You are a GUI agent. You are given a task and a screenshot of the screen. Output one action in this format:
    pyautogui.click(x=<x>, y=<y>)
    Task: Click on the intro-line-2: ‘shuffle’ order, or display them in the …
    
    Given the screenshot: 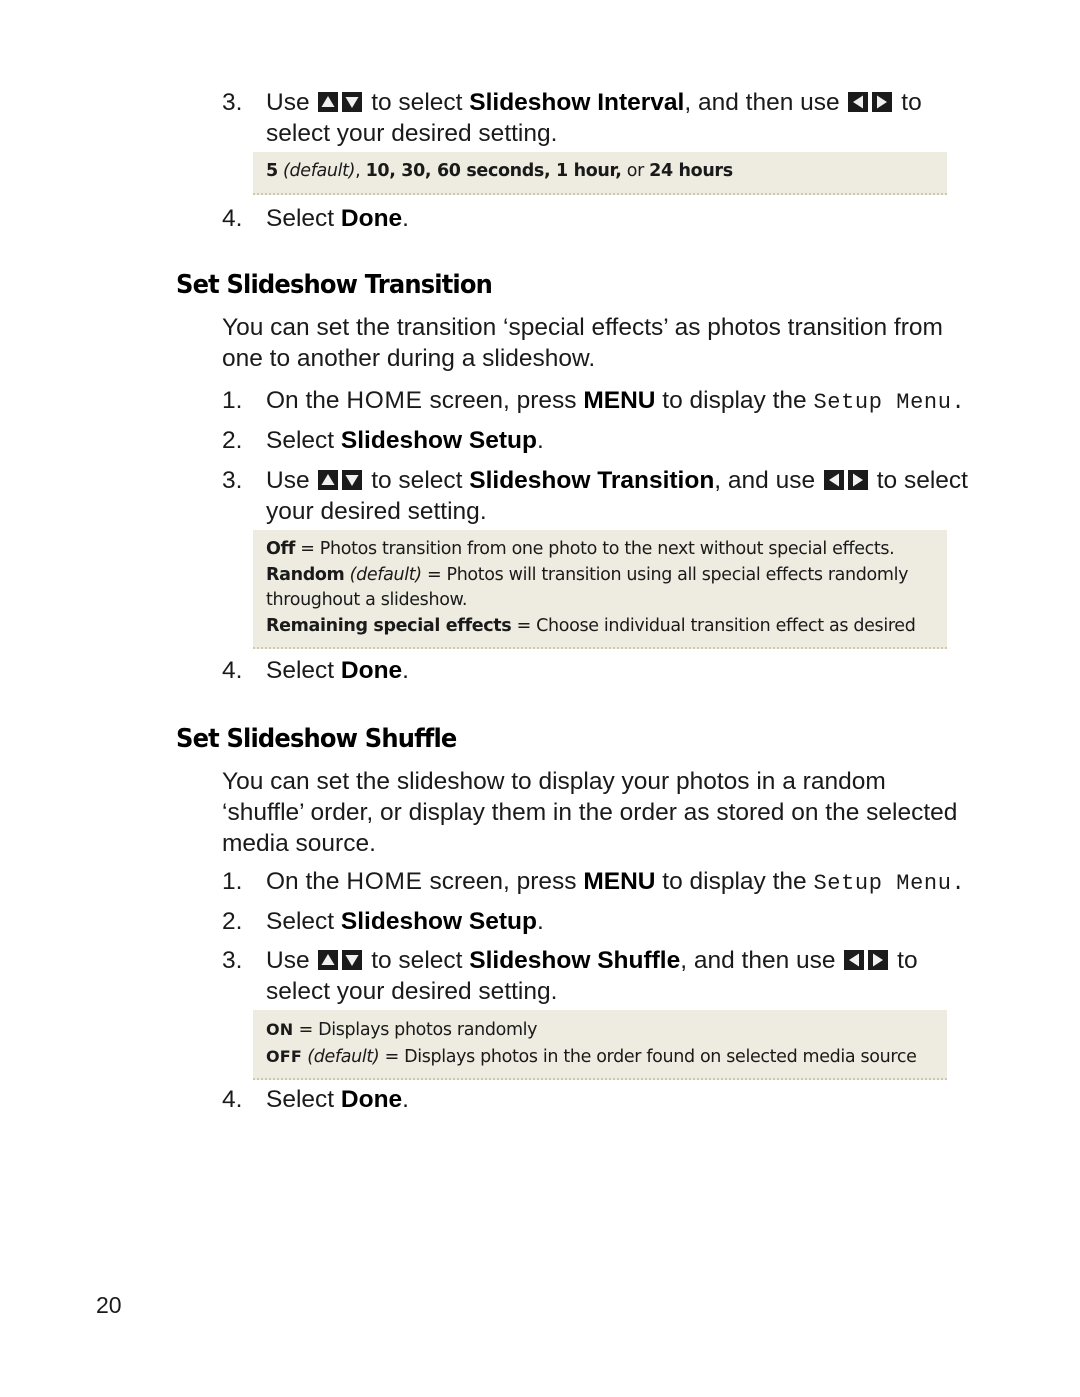 What is the action you would take?
    pyautogui.click(x=590, y=812)
    